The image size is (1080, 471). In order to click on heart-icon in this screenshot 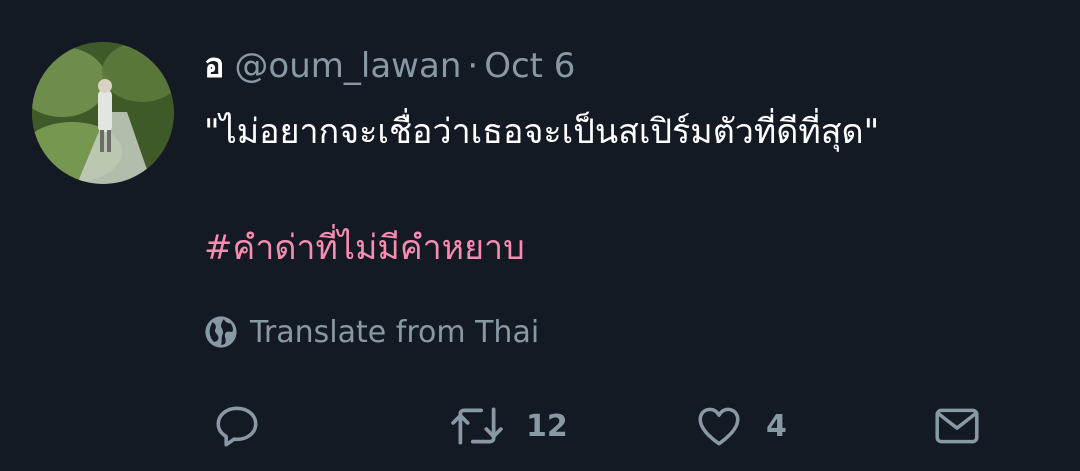, I will do `click(719, 426)`.